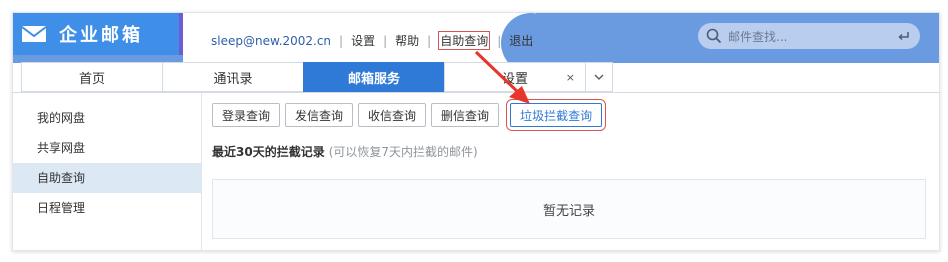 The height and width of the screenshot is (262, 948). I want to click on sidebar-item-my-drive: 我的网盘, so click(107, 118).